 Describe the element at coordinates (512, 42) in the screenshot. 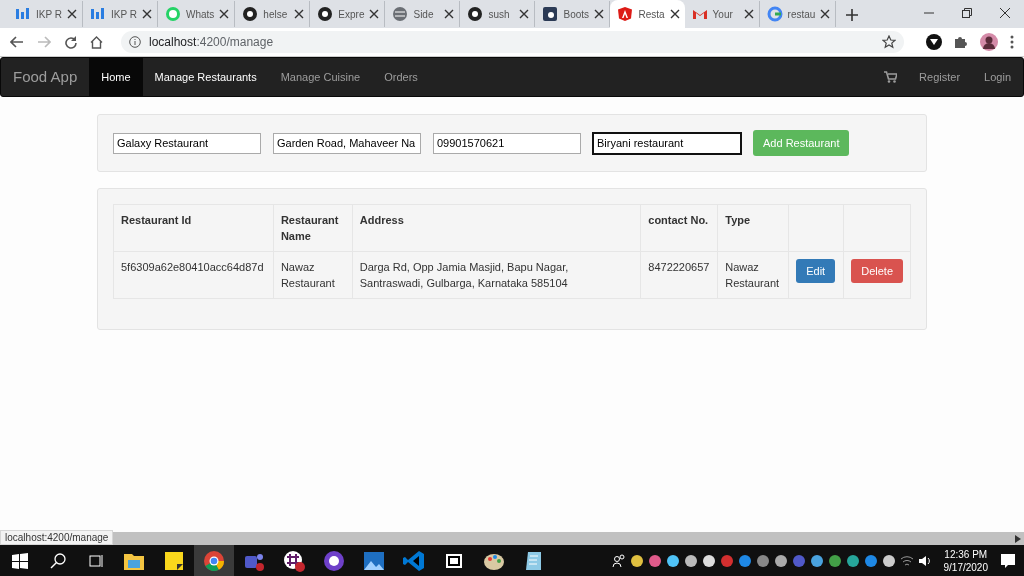

I see `address-bar: localhost:4200/manage` at that location.